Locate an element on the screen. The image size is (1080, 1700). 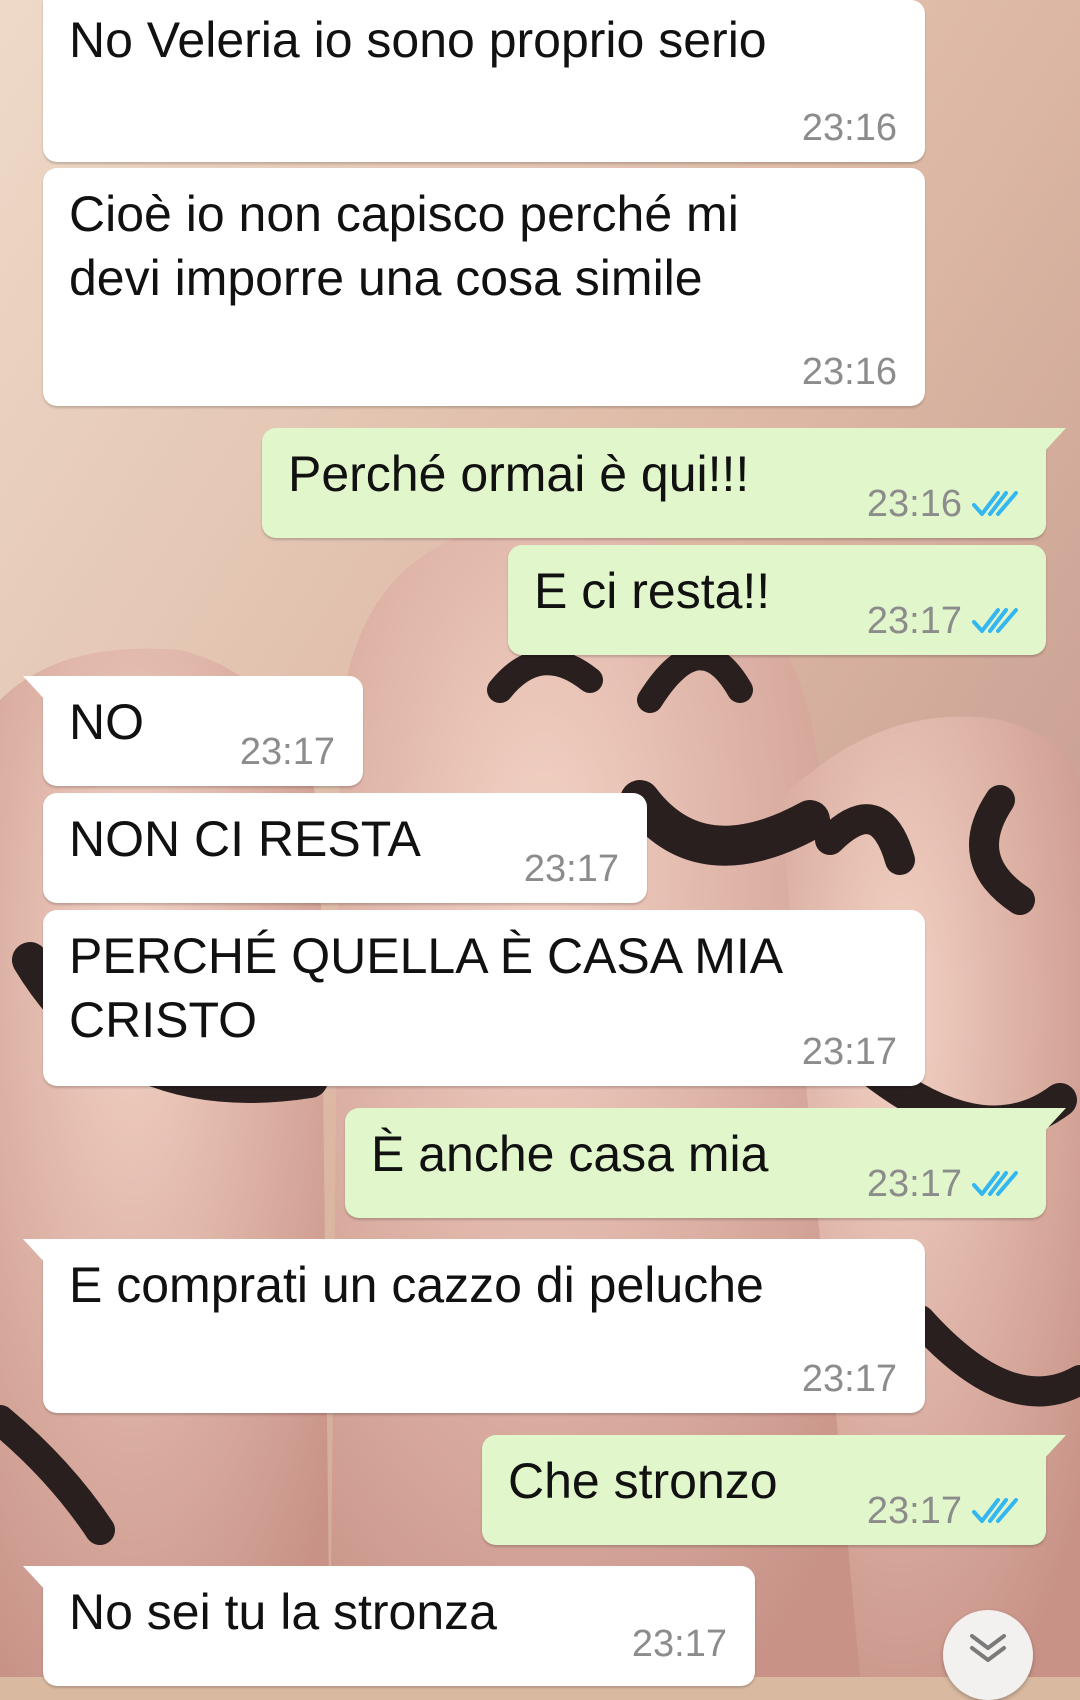
message-bubble-incoming: NON CI RESTA 23:17 is located at coordinates (345, 848).